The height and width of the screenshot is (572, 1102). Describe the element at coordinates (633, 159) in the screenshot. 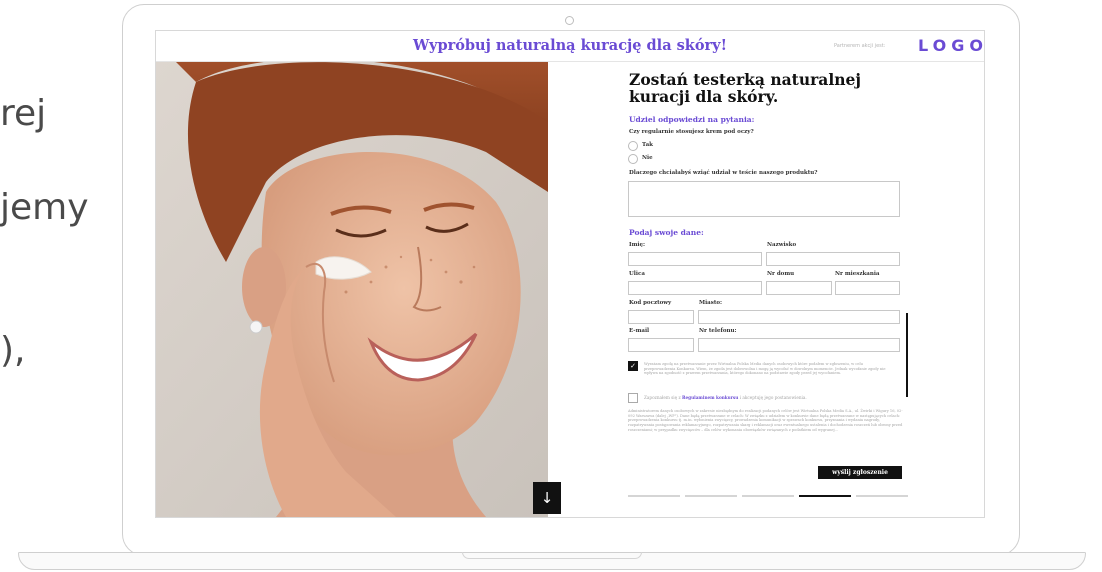

I see `radio-no` at that location.